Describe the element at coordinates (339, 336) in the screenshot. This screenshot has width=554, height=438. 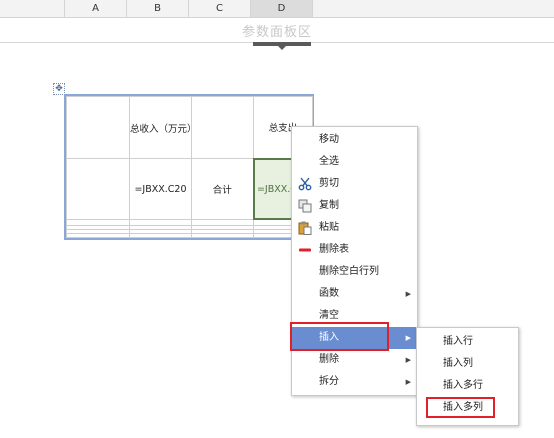
I see `annotation-highlight-insert` at that location.